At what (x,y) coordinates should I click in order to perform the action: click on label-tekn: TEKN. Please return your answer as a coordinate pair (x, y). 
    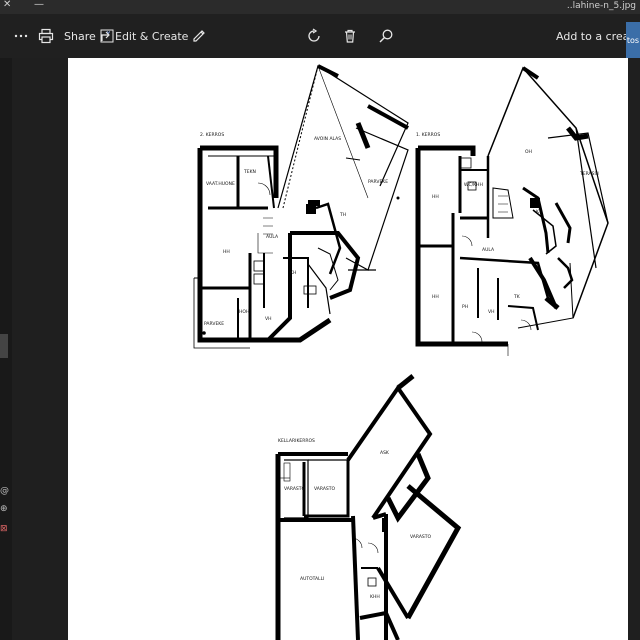
    Looking at the image, I should click on (249, 172).